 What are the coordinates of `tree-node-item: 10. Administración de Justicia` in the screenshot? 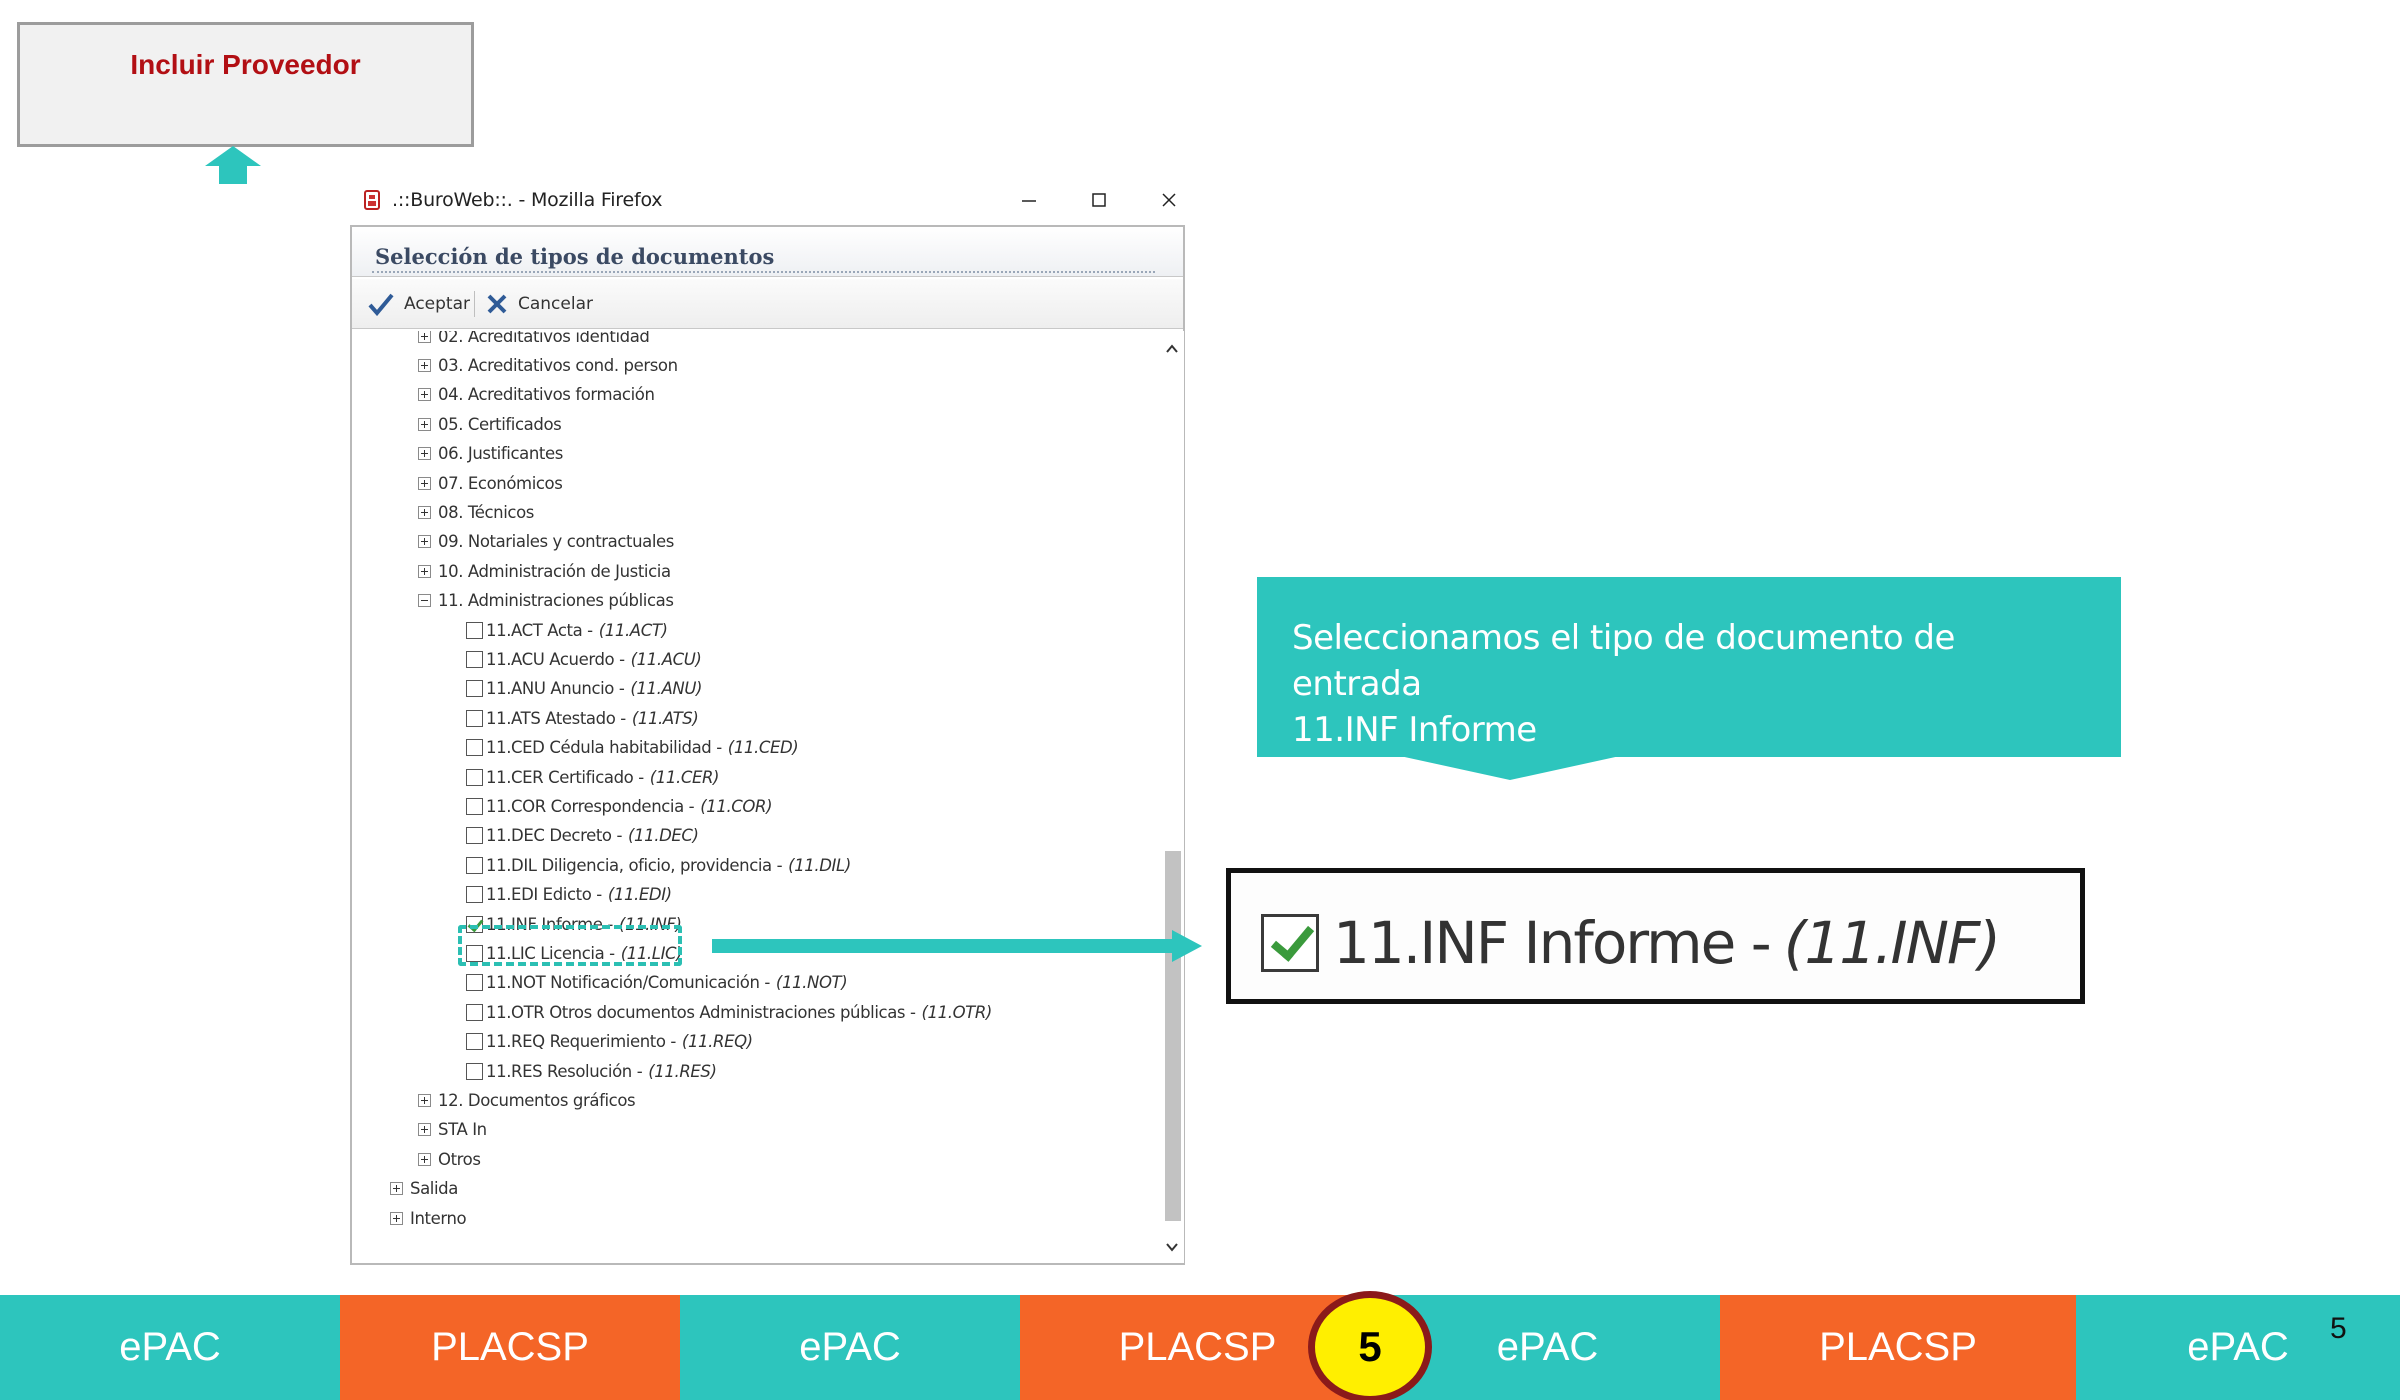 It's located at (544, 571).